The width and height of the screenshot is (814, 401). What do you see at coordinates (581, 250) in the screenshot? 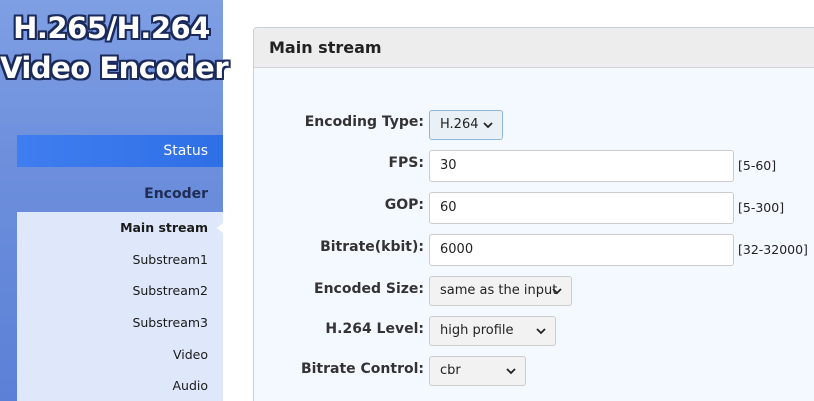
I see `bitrate-input: 6000` at bounding box center [581, 250].